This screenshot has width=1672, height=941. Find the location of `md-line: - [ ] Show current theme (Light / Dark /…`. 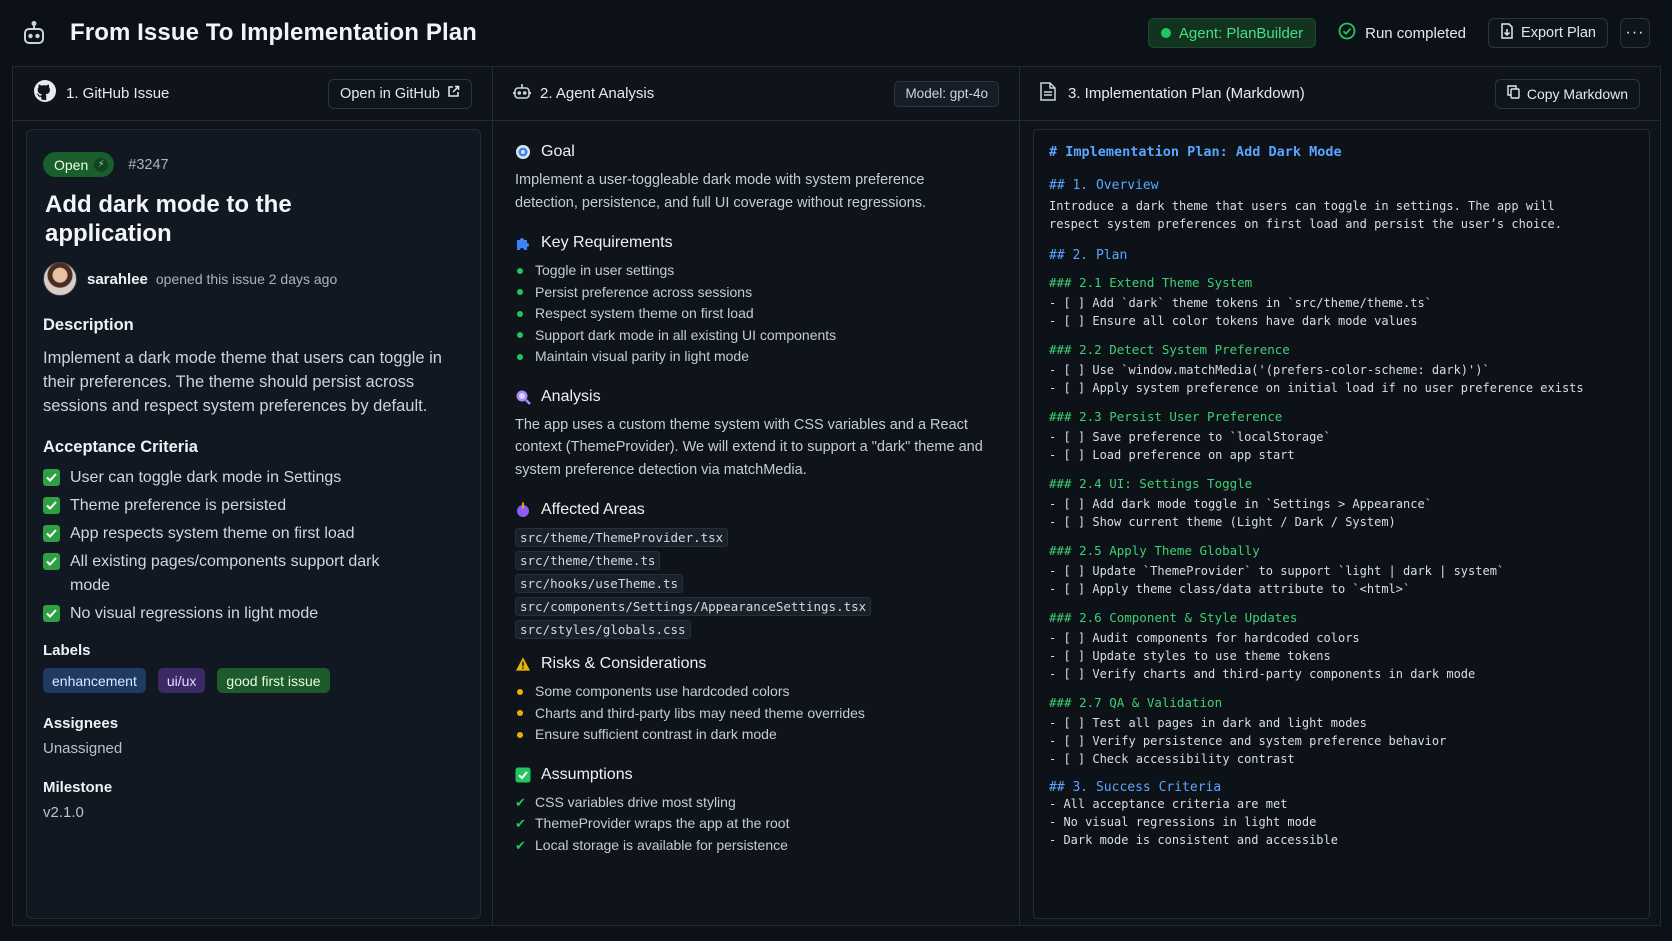

md-line: - [ ] Show current theme (Light / Dark /… is located at coordinates (1222, 522).